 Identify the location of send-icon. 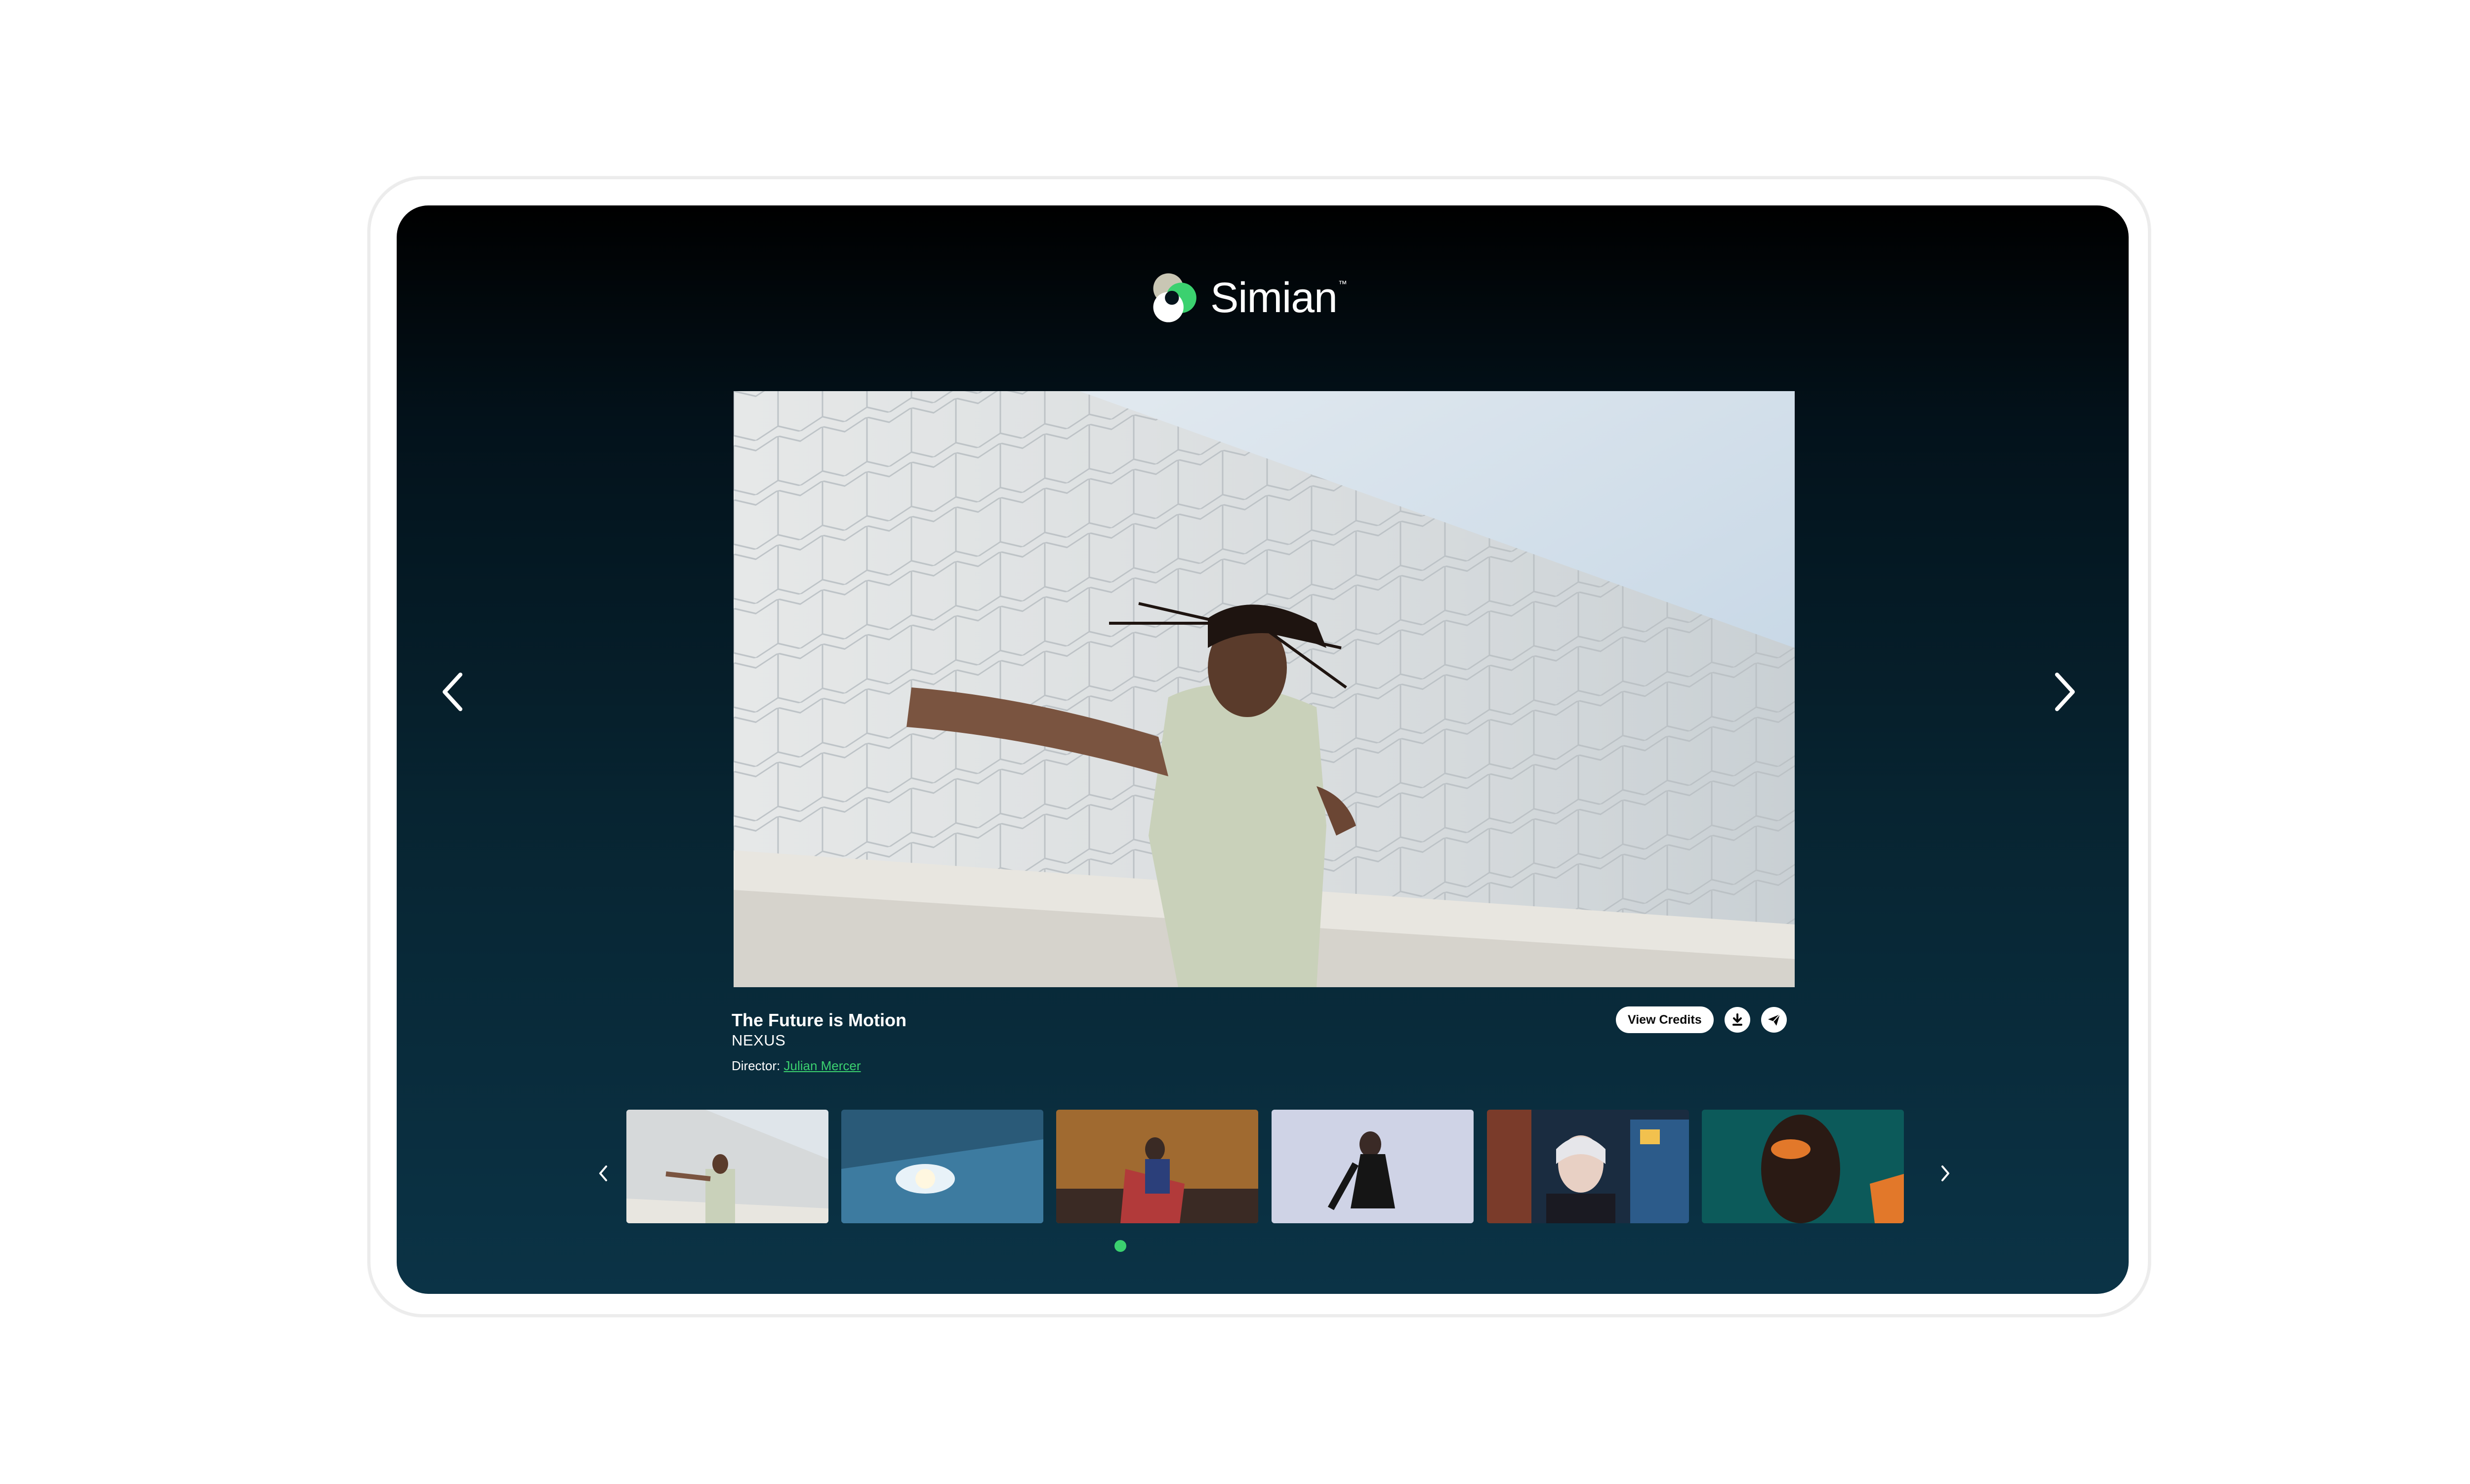
(1774, 1020).